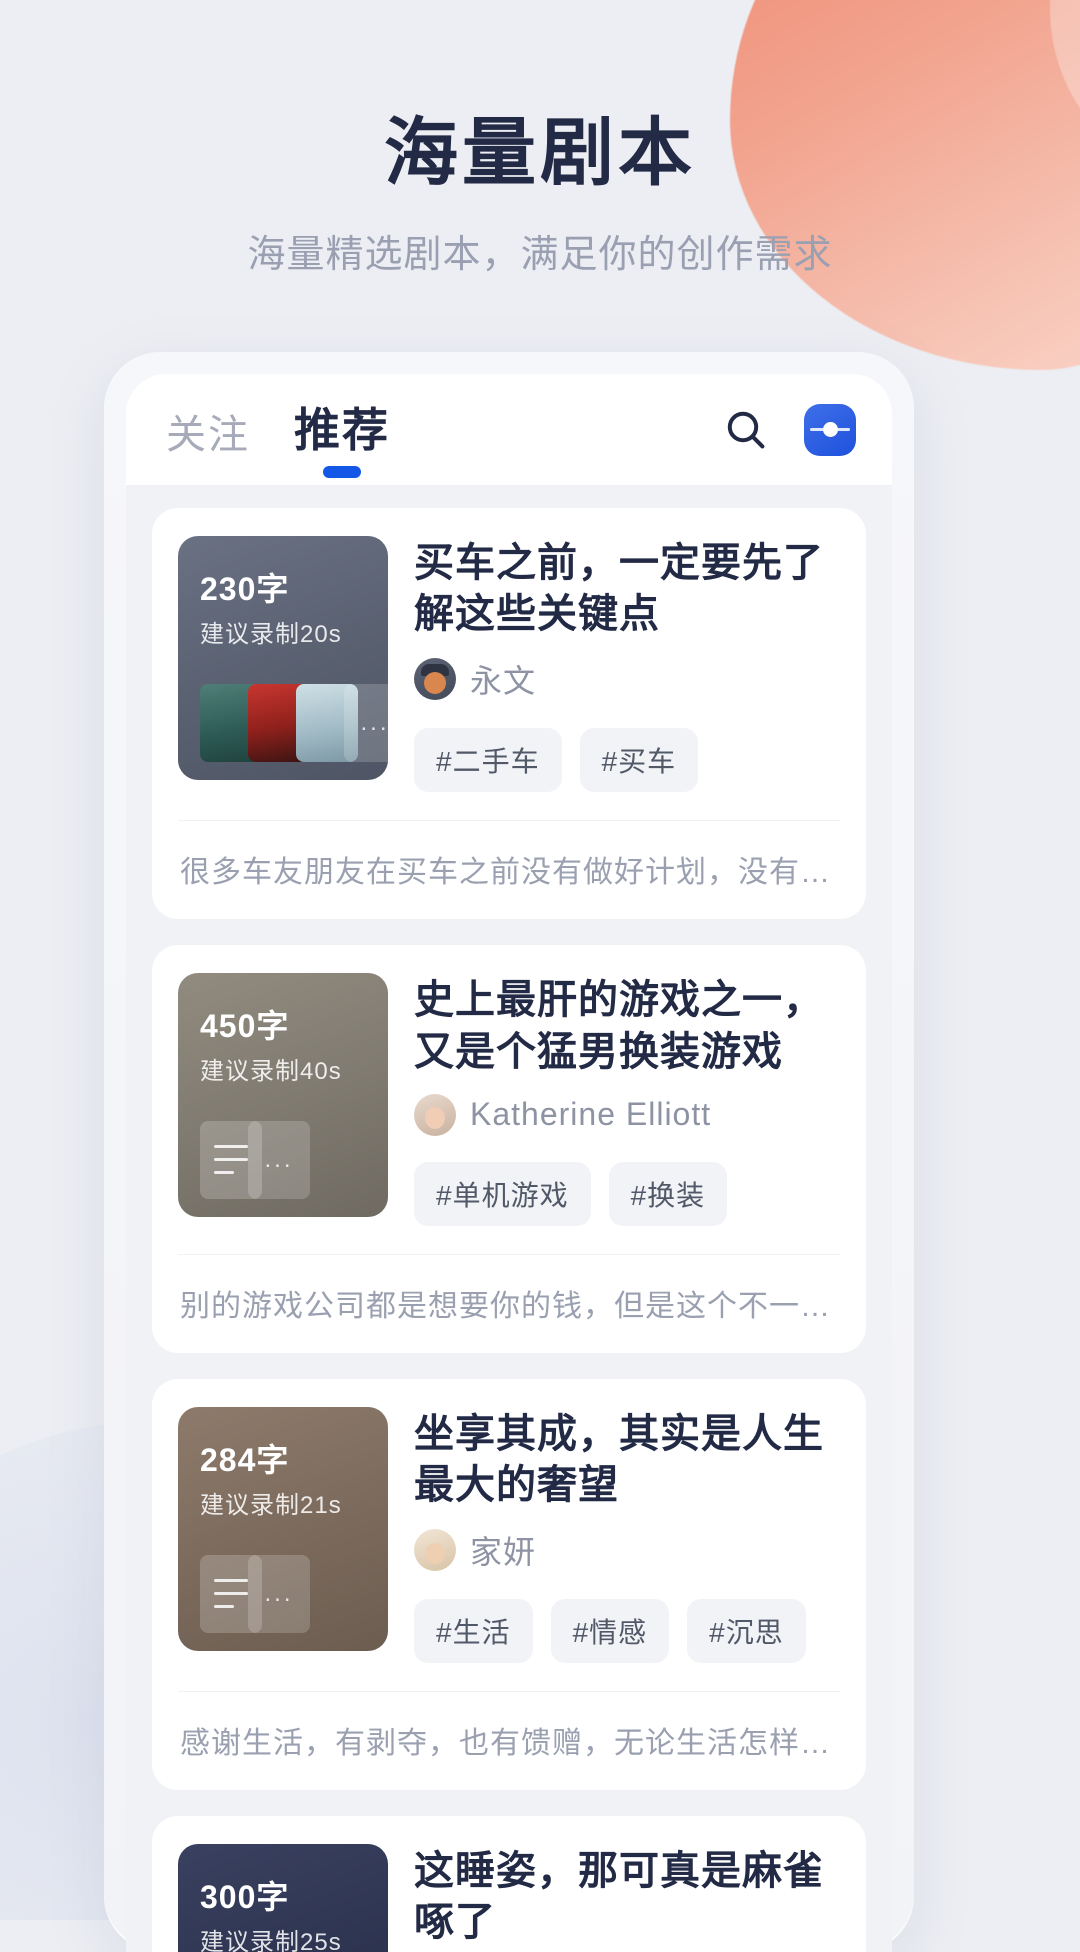 The height and width of the screenshot is (1952, 1080). What do you see at coordinates (627, 589) in the screenshot?
I see `script-title: 买车之前，一定要先了解这些关键点` at bounding box center [627, 589].